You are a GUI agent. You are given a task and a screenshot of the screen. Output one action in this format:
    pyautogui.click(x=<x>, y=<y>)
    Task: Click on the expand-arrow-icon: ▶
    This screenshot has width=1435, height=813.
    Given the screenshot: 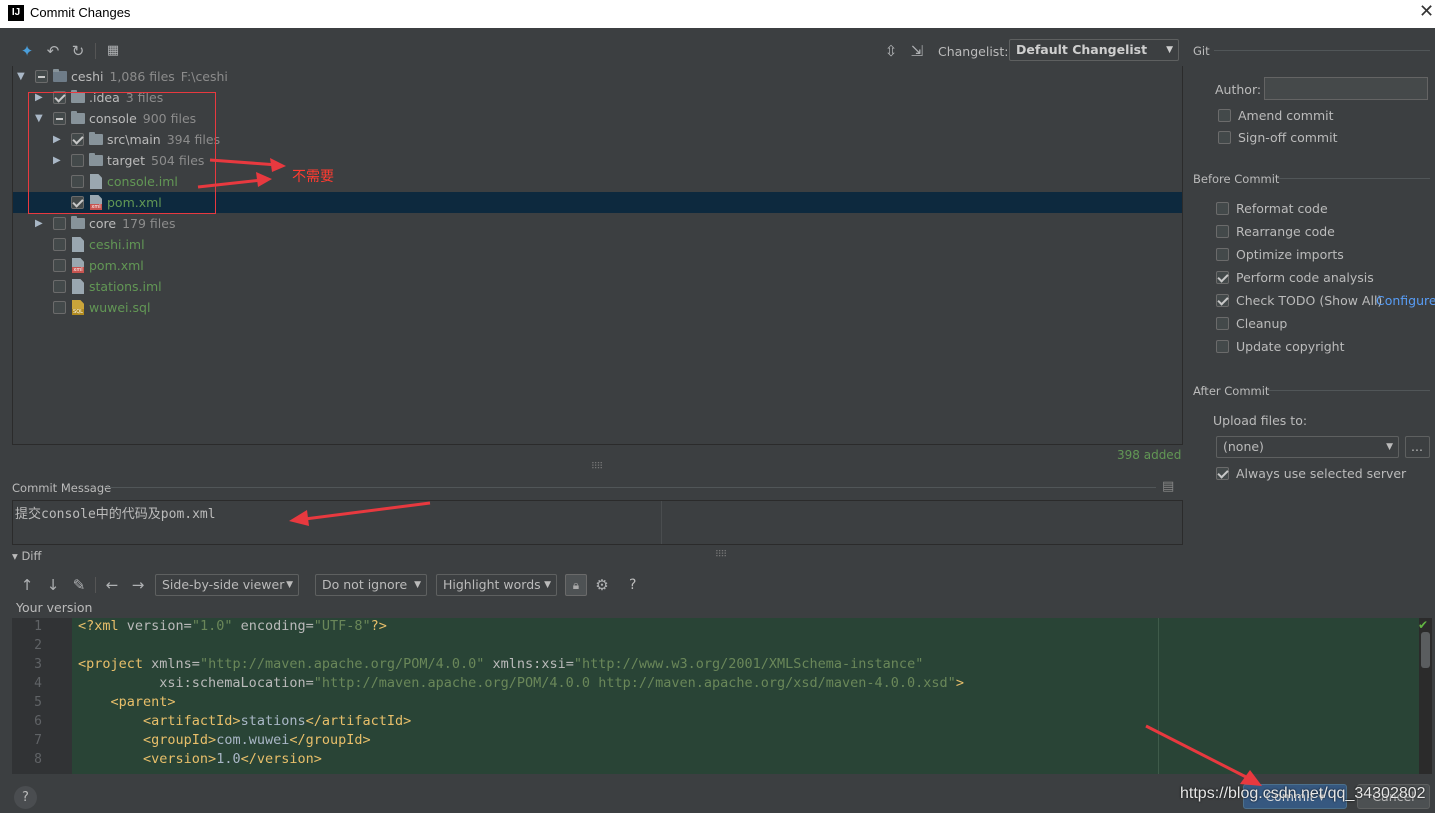 What is the action you would take?
    pyautogui.click(x=39, y=223)
    